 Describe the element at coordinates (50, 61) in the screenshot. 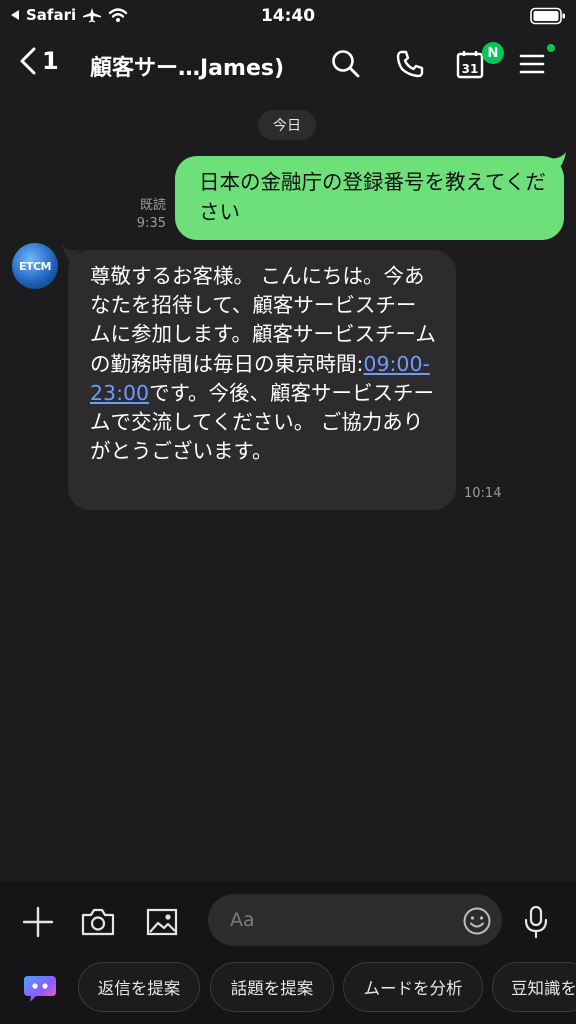

I see `unread-count: 1` at that location.